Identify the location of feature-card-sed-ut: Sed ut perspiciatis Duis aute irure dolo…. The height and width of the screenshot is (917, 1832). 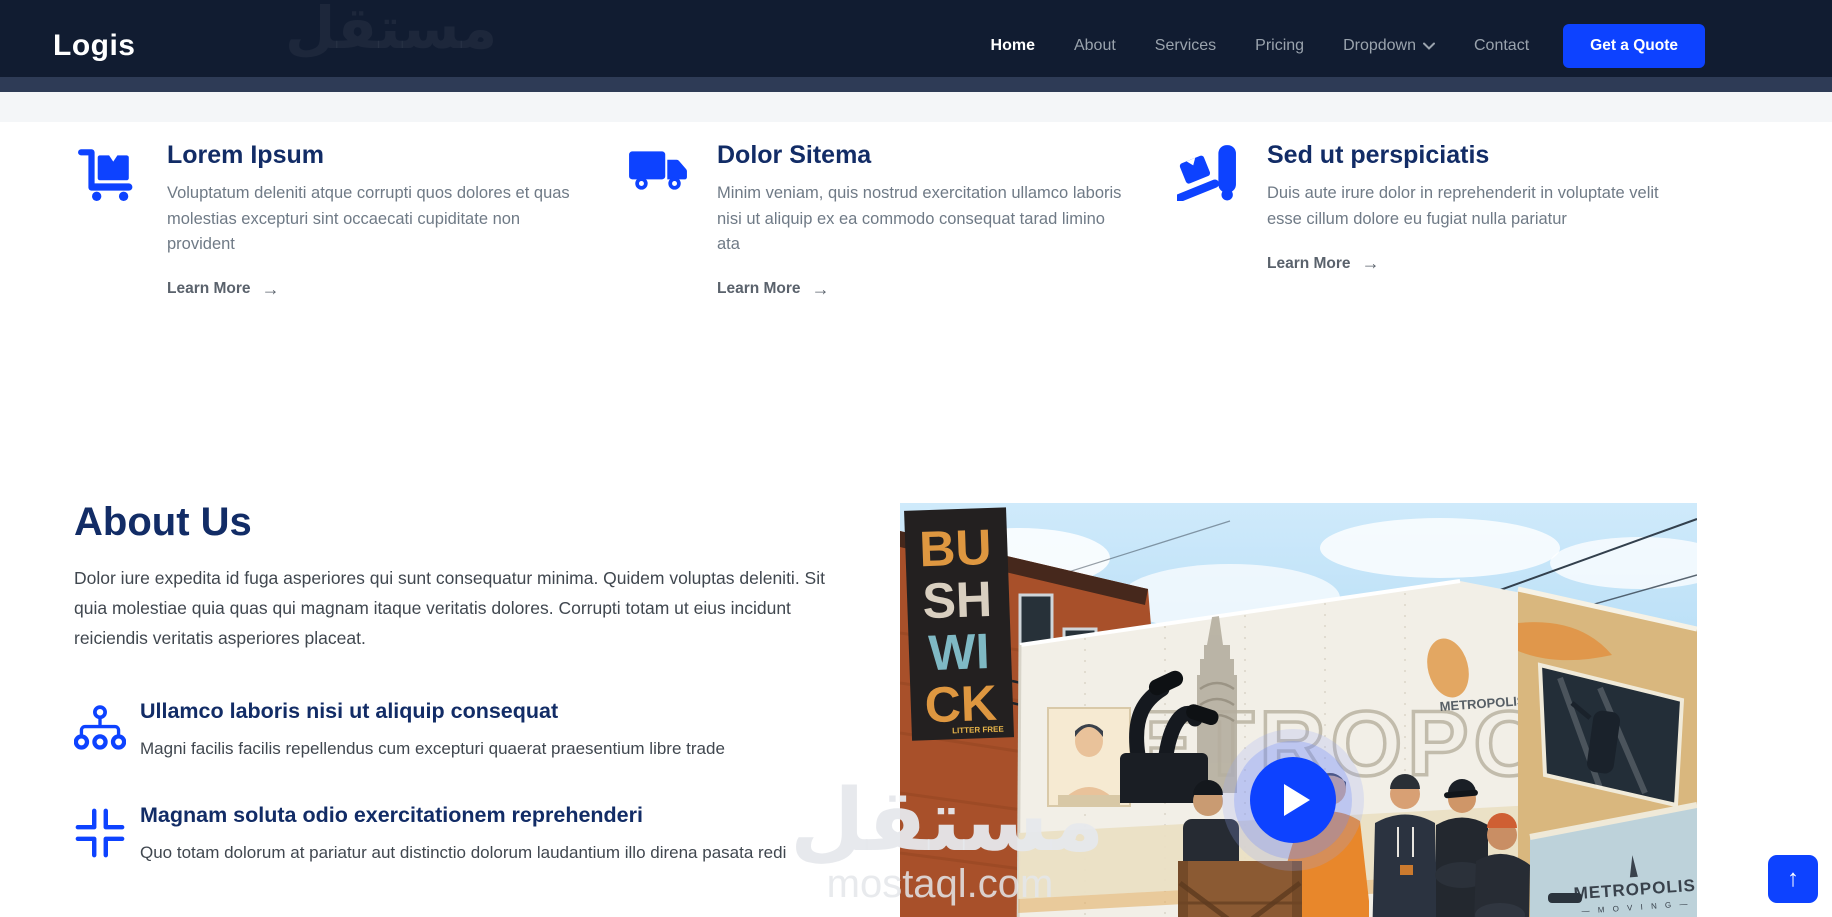
(1416, 207).